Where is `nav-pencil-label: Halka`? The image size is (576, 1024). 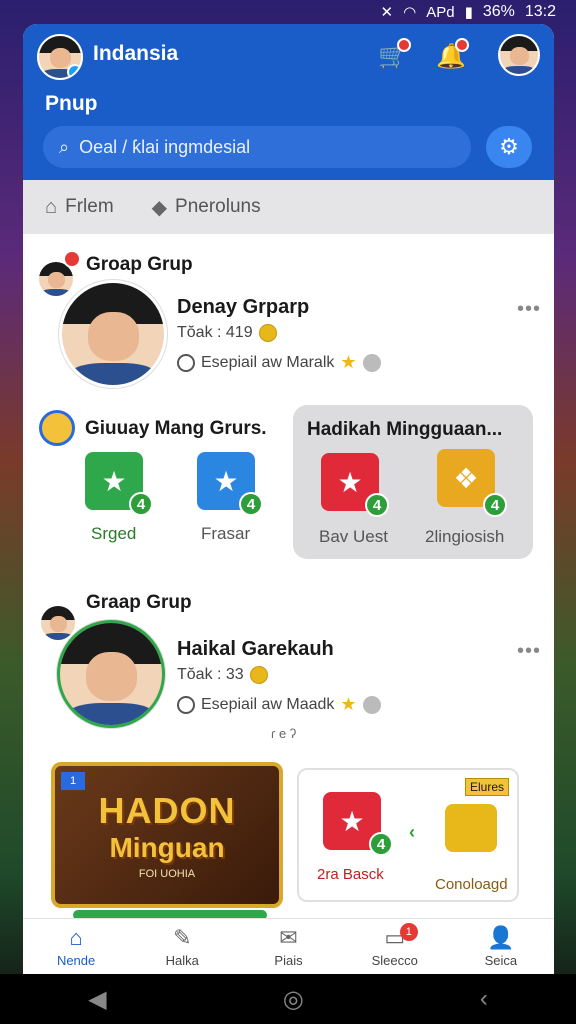 nav-pencil-label: Halka is located at coordinates (182, 960).